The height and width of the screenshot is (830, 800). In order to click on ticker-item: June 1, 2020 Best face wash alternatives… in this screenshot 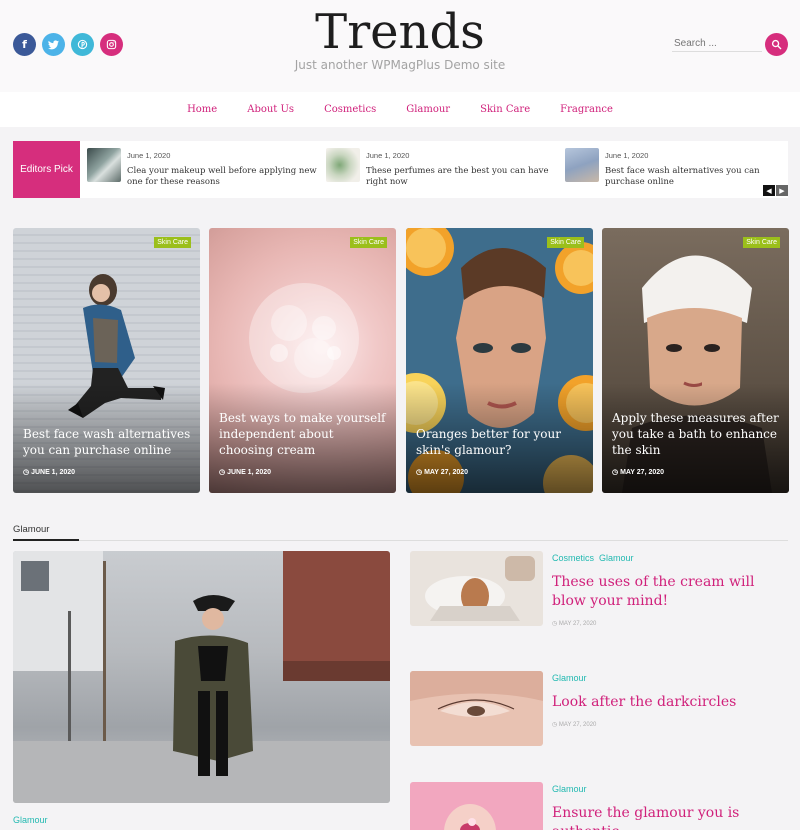, I will do `click(675, 170)`.